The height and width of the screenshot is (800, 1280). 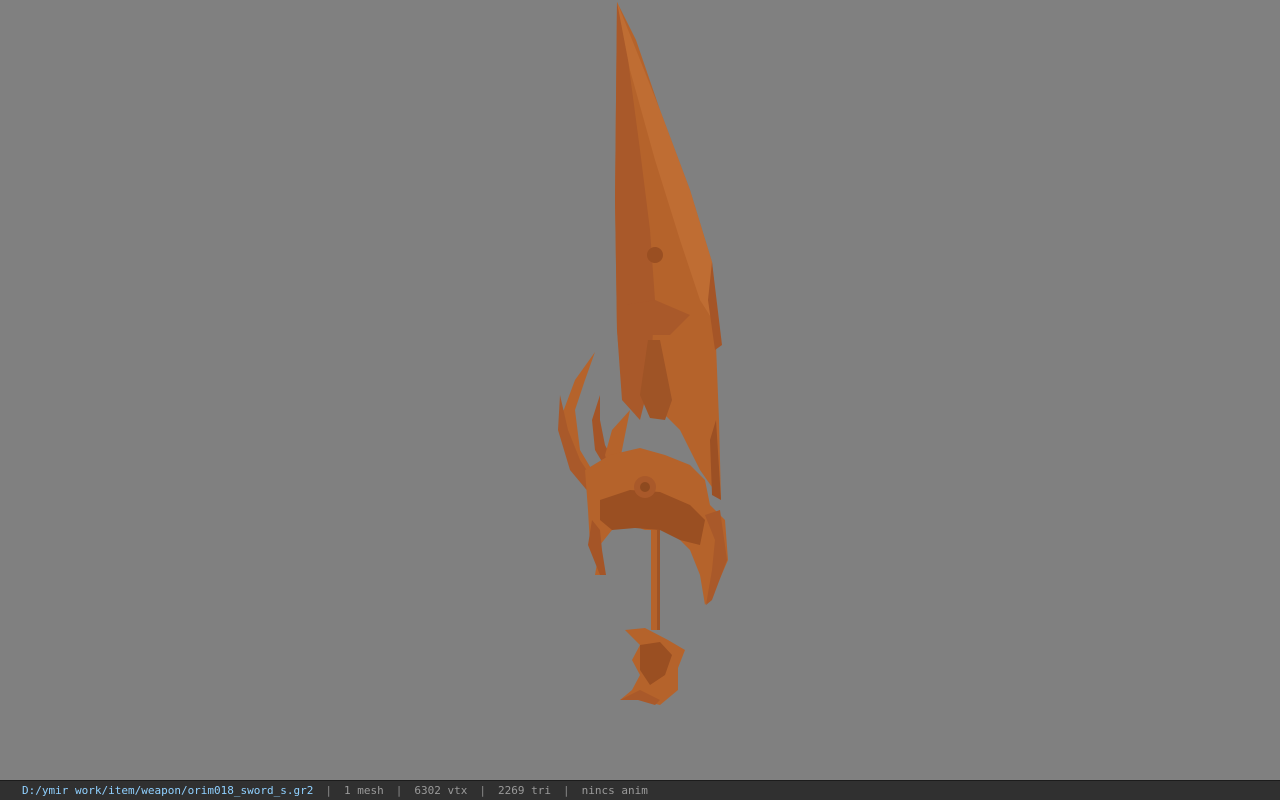 What do you see at coordinates (364, 790) in the screenshot?
I see `mesh-count-text: 1 mesh` at bounding box center [364, 790].